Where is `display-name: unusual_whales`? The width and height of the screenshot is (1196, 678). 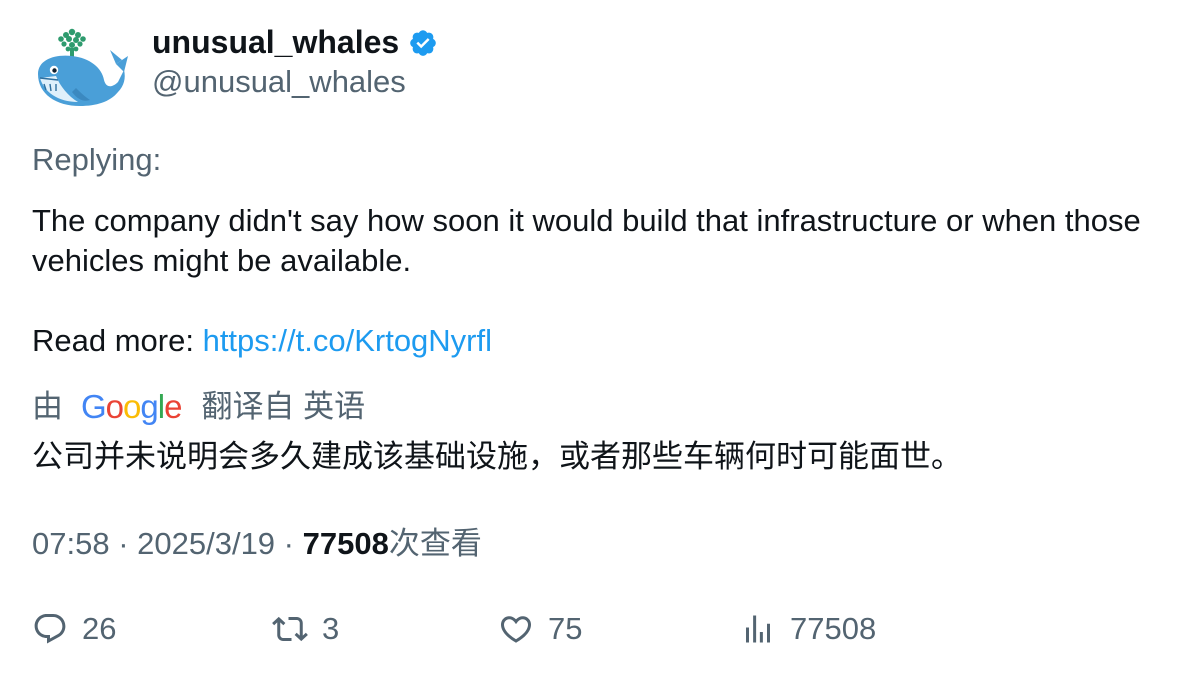 display-name: unusual_whales is located at coordinates (275, 42).